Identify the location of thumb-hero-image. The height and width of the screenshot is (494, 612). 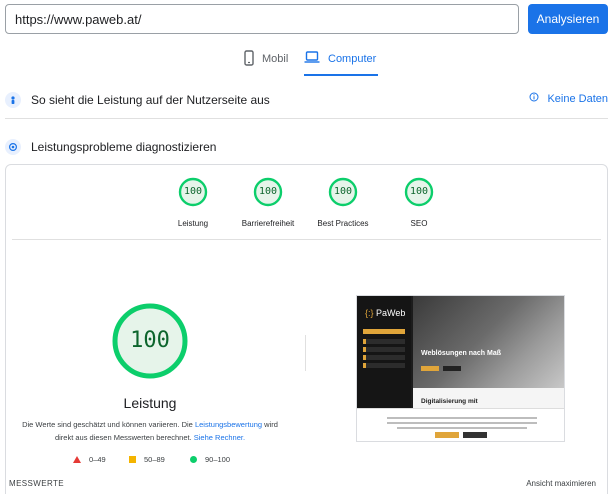
(488, 342).